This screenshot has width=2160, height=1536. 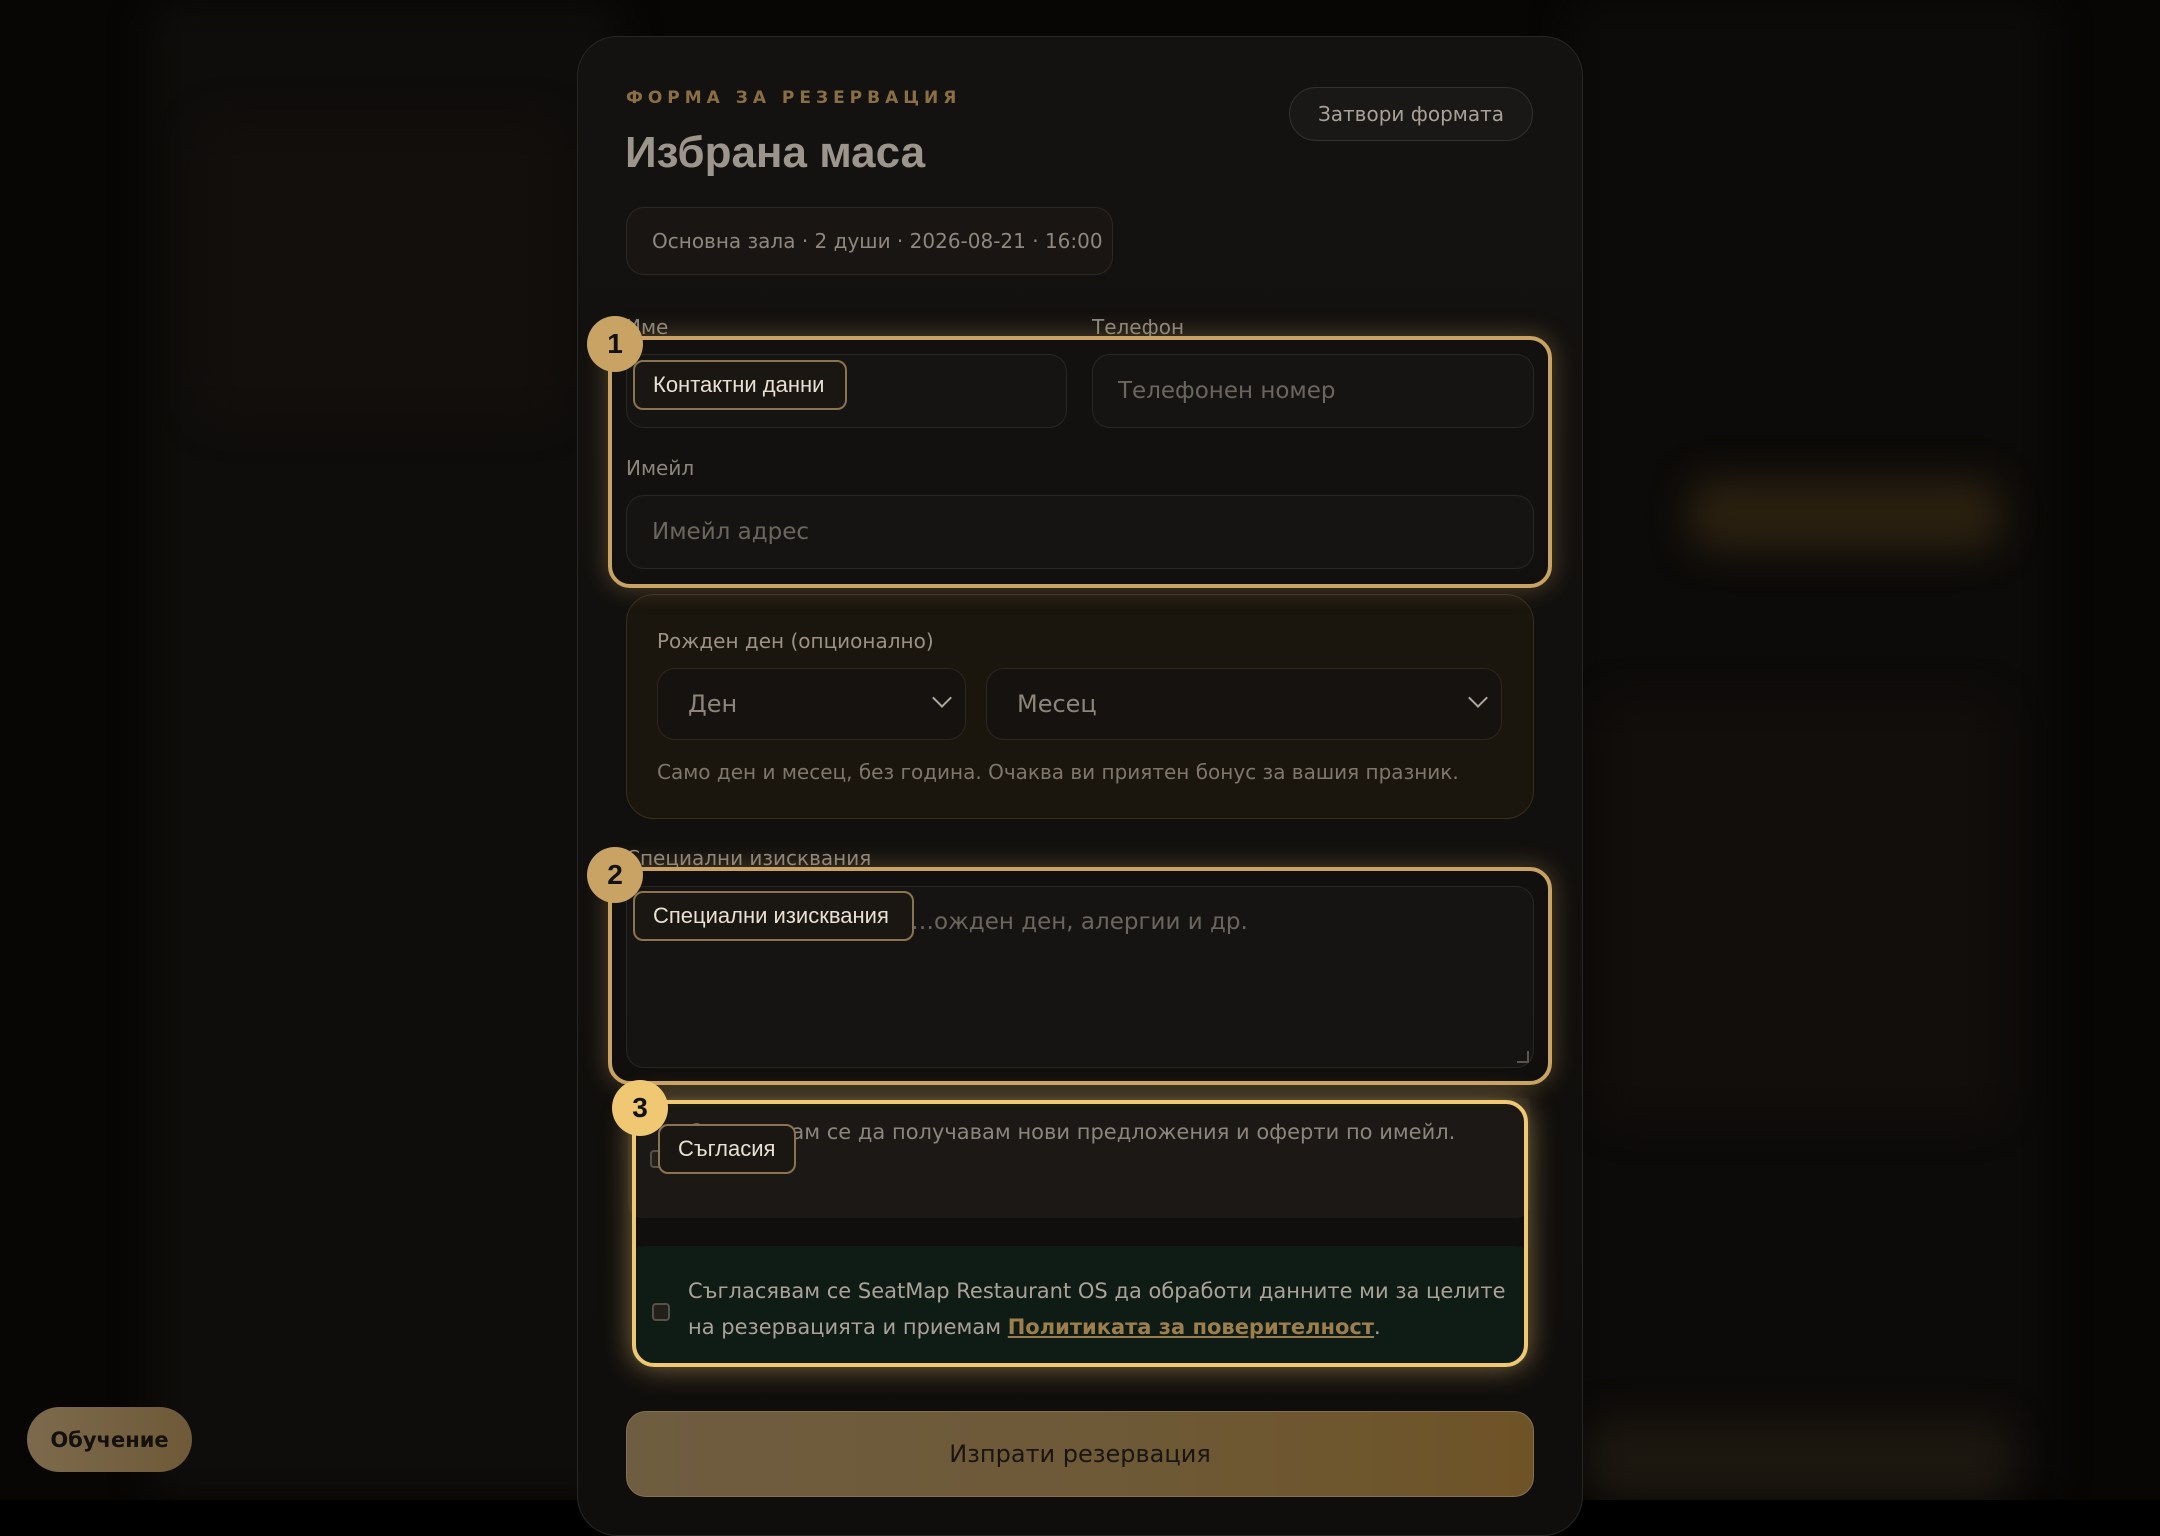 I want to click on tour-tooltip-consent: Съгласия, so click(x=727, y=1149).